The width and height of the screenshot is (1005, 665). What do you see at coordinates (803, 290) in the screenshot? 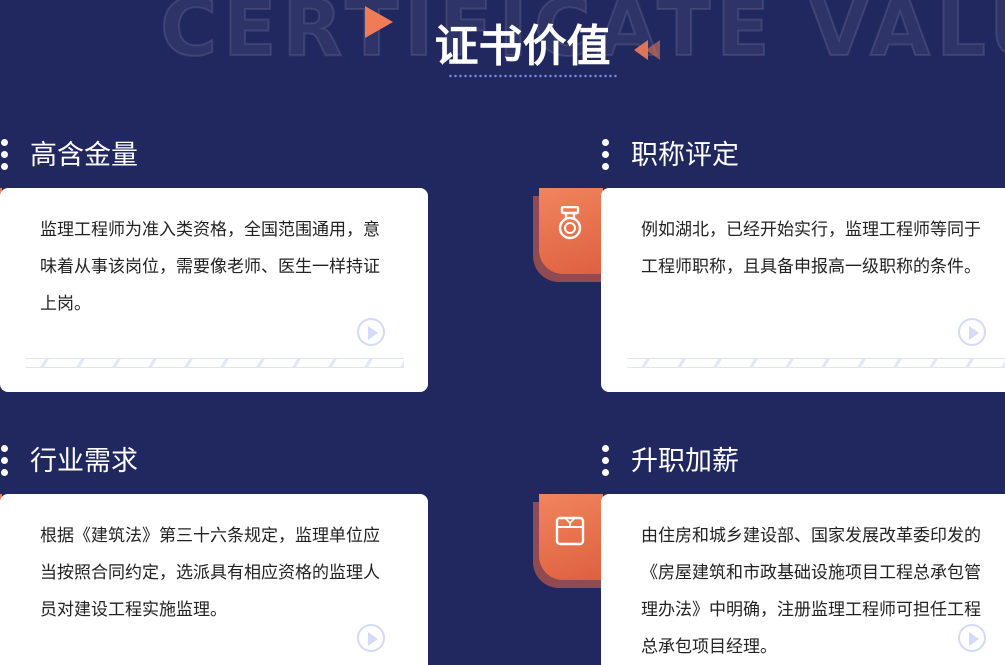
I see `info-card: 例如湖北，已经开始实行，监理工程师等同于工程师职称，且具备申报高一级职称的条件。` at bounding box center [803, 290].